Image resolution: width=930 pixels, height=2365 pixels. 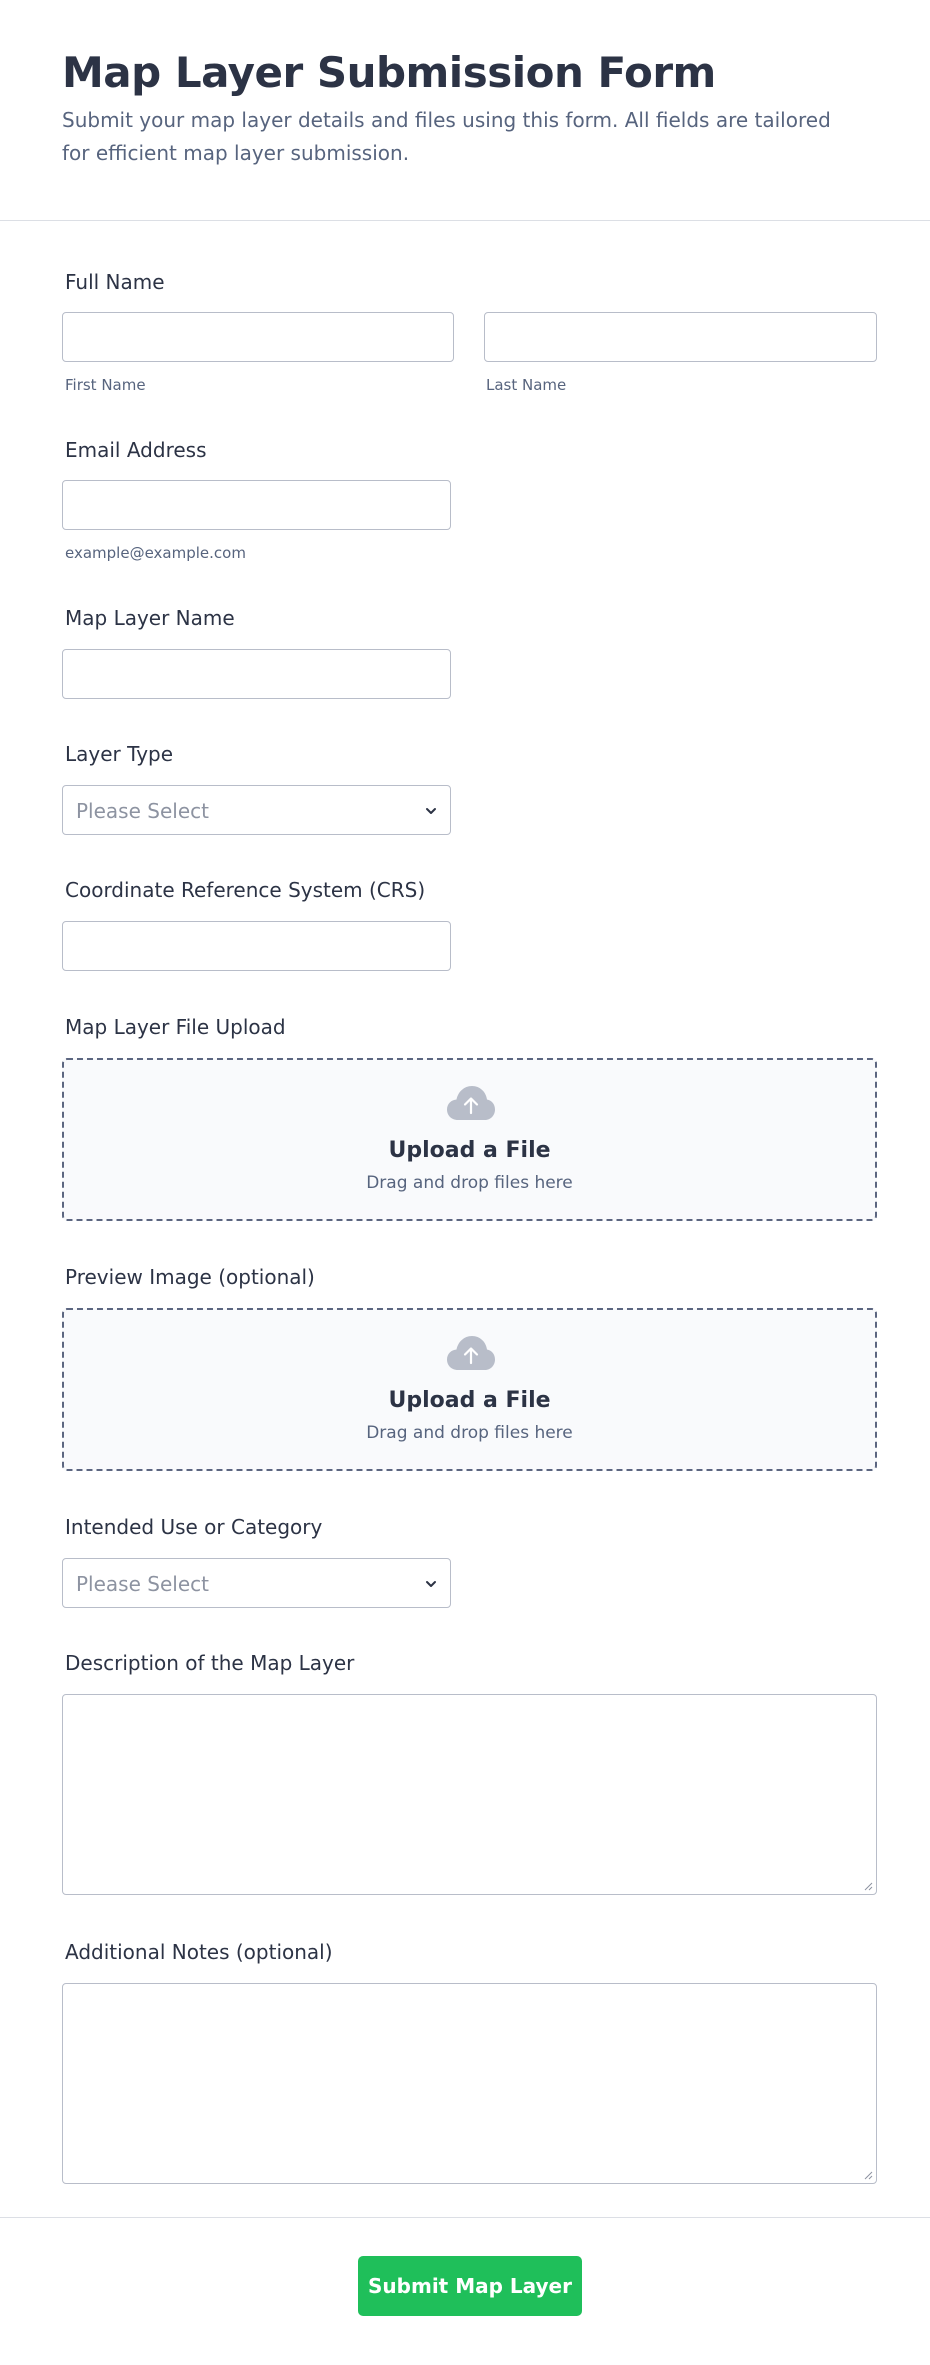 I want to click on preview-image-dropzone: Upload a File Drag and drop files here, so click(x=469, y=1389).